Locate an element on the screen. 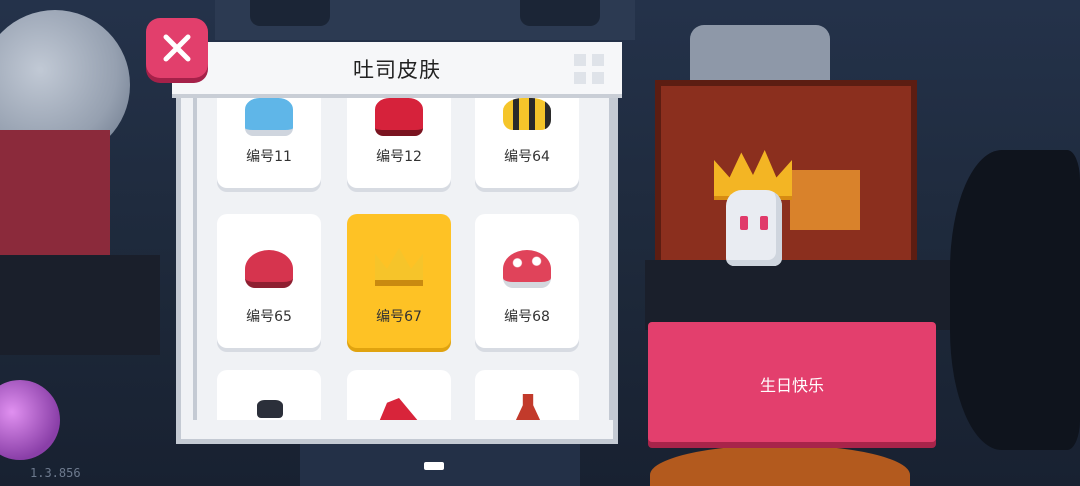 The image size is (1080, 486). close-icon is located at coordinates (177, 48).